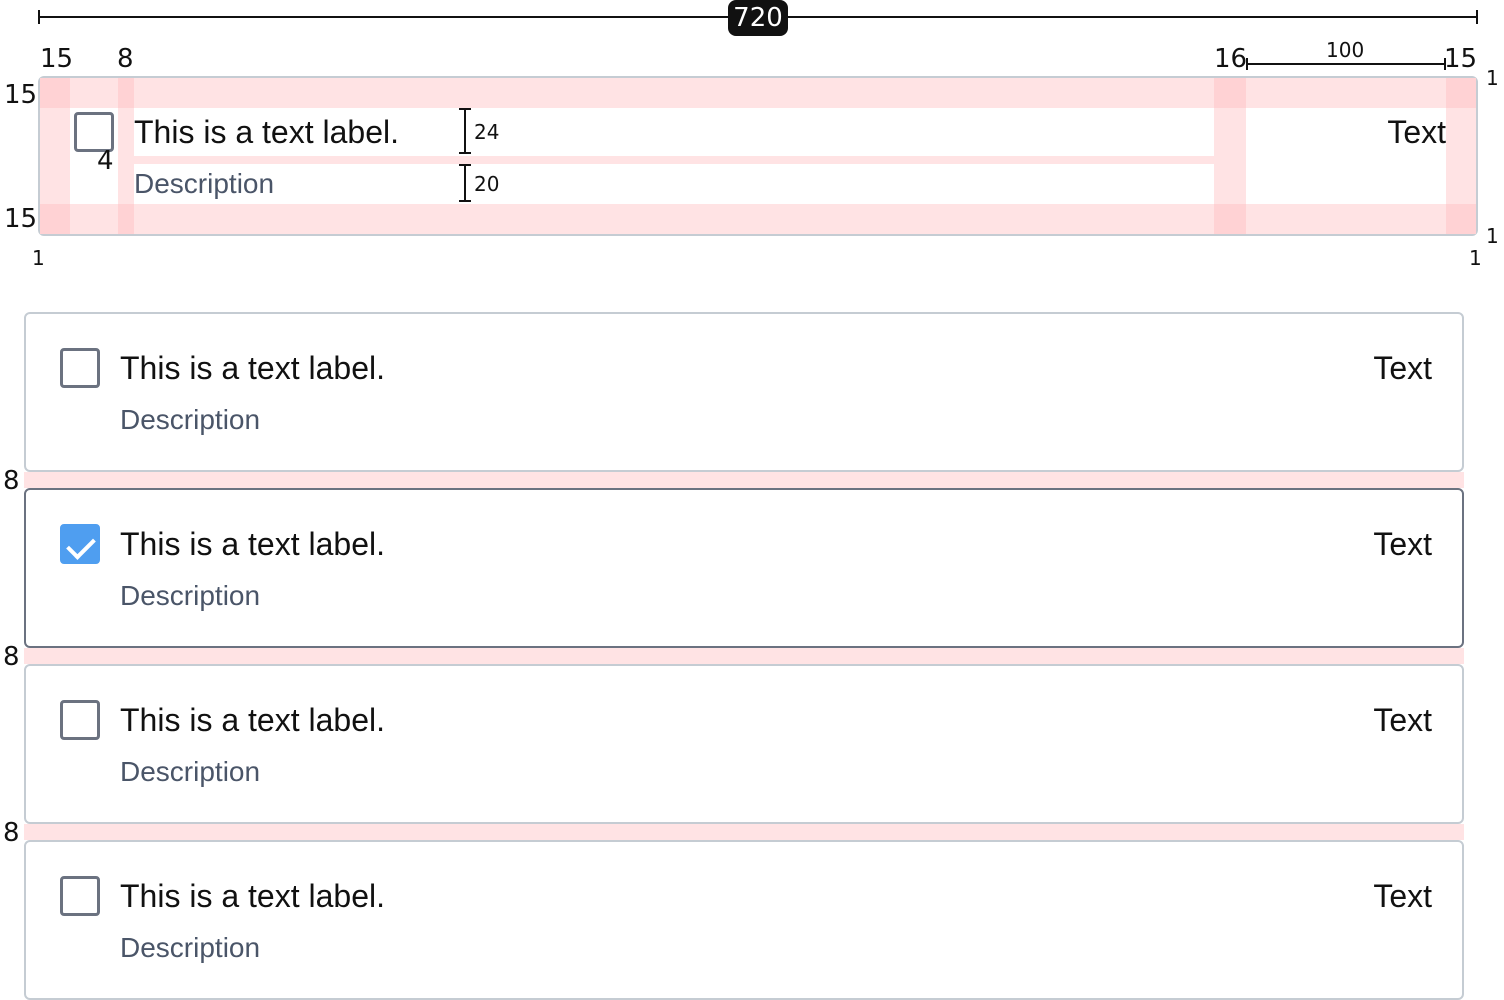  I want to click on spec-gap-right-bottom, so click(1230, 219).